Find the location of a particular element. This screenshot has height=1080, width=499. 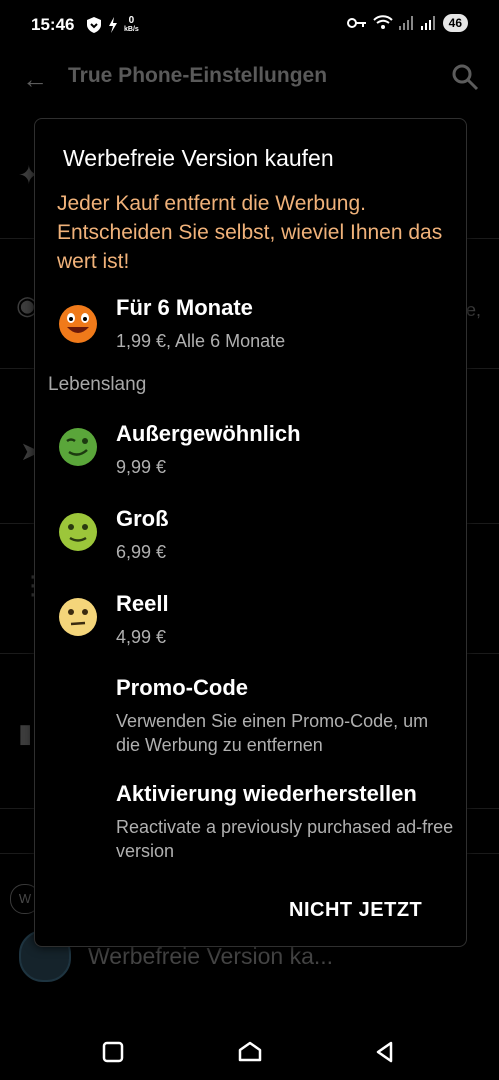

network-speed: 0 kB/s is located at coordinates (131, 24).